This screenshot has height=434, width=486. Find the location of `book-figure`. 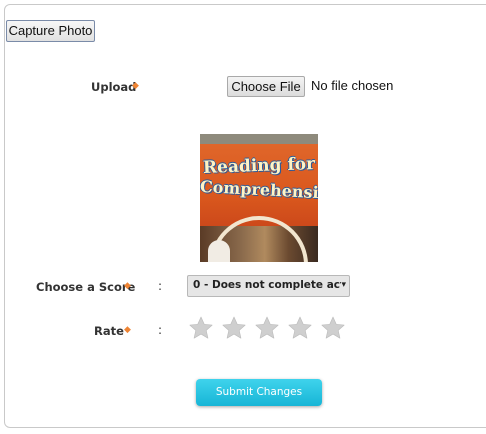

book-figure is located at coordinates (219, 251).